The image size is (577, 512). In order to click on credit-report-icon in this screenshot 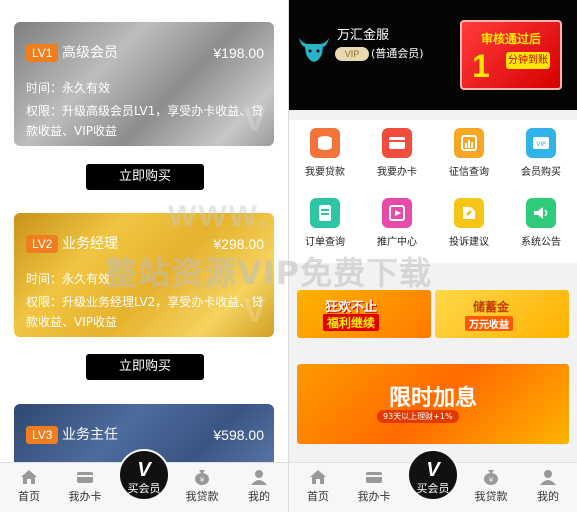, I will do `click(469, 143)`.